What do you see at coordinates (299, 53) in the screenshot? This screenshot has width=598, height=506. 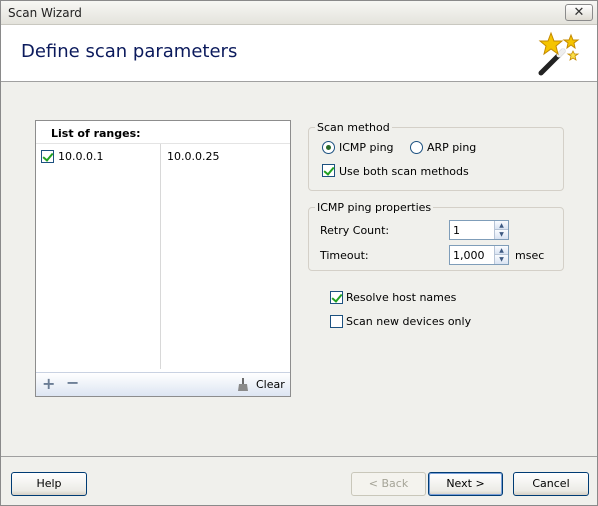 I see `wizard-header: Define scan parameters` at bounding box center [299, 53].